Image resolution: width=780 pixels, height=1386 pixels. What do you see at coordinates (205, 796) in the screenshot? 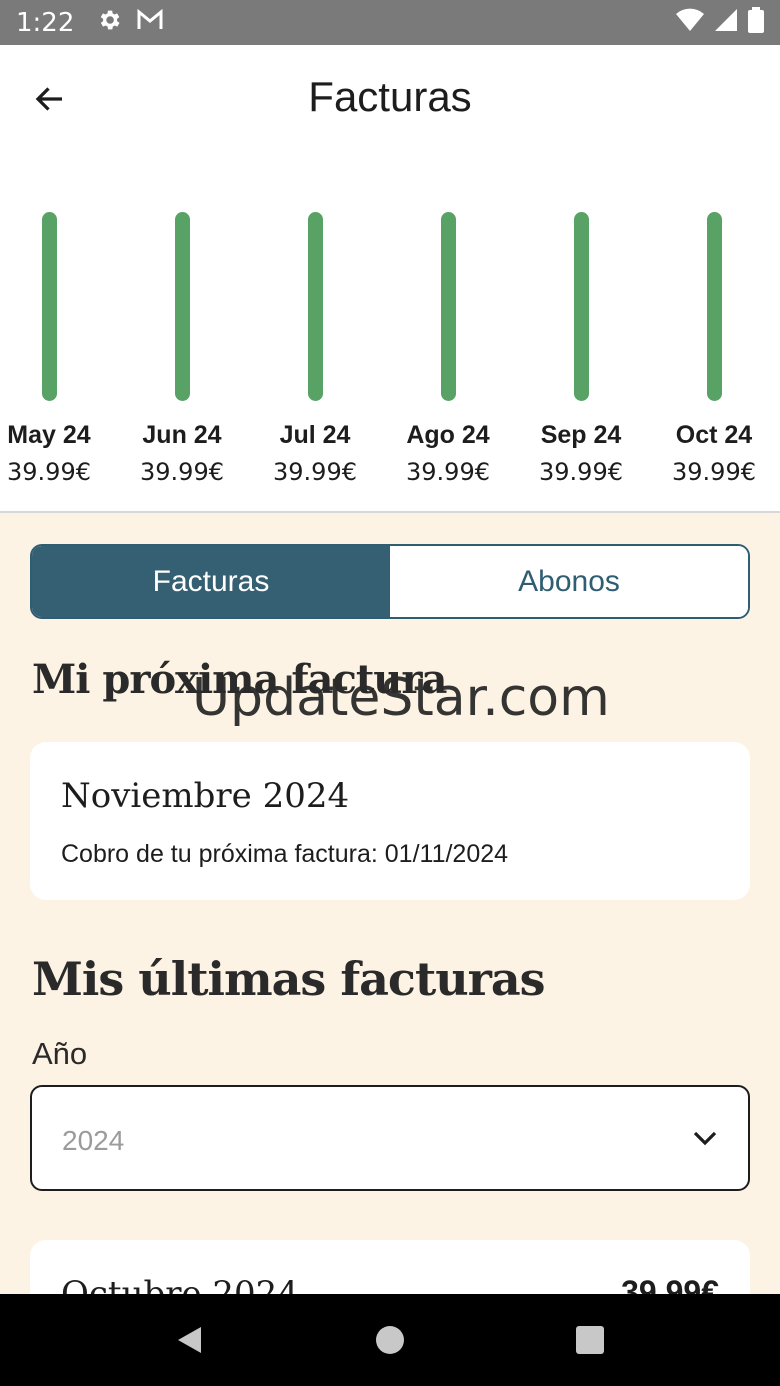
I see `next-invoice-month: Noviembre 2024` at bounding box center [205, 796].